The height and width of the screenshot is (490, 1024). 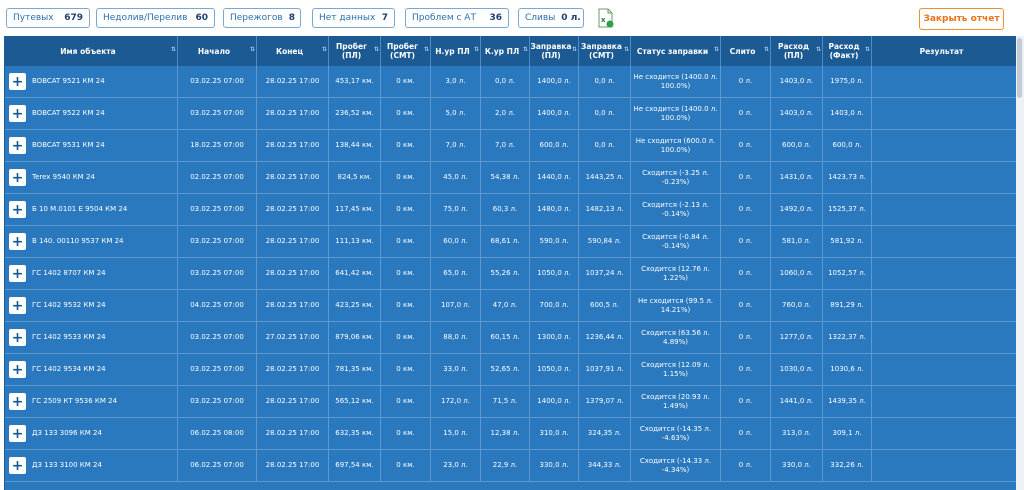 I want to click on cell-text: 423,25 км., so click(x=354, y=305).